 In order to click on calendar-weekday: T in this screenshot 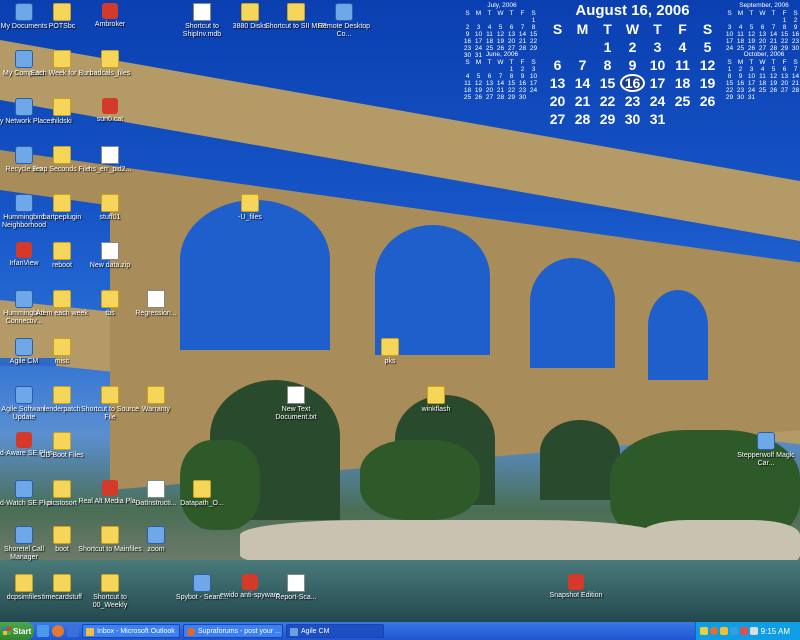, I will do `click(657, 29)`.